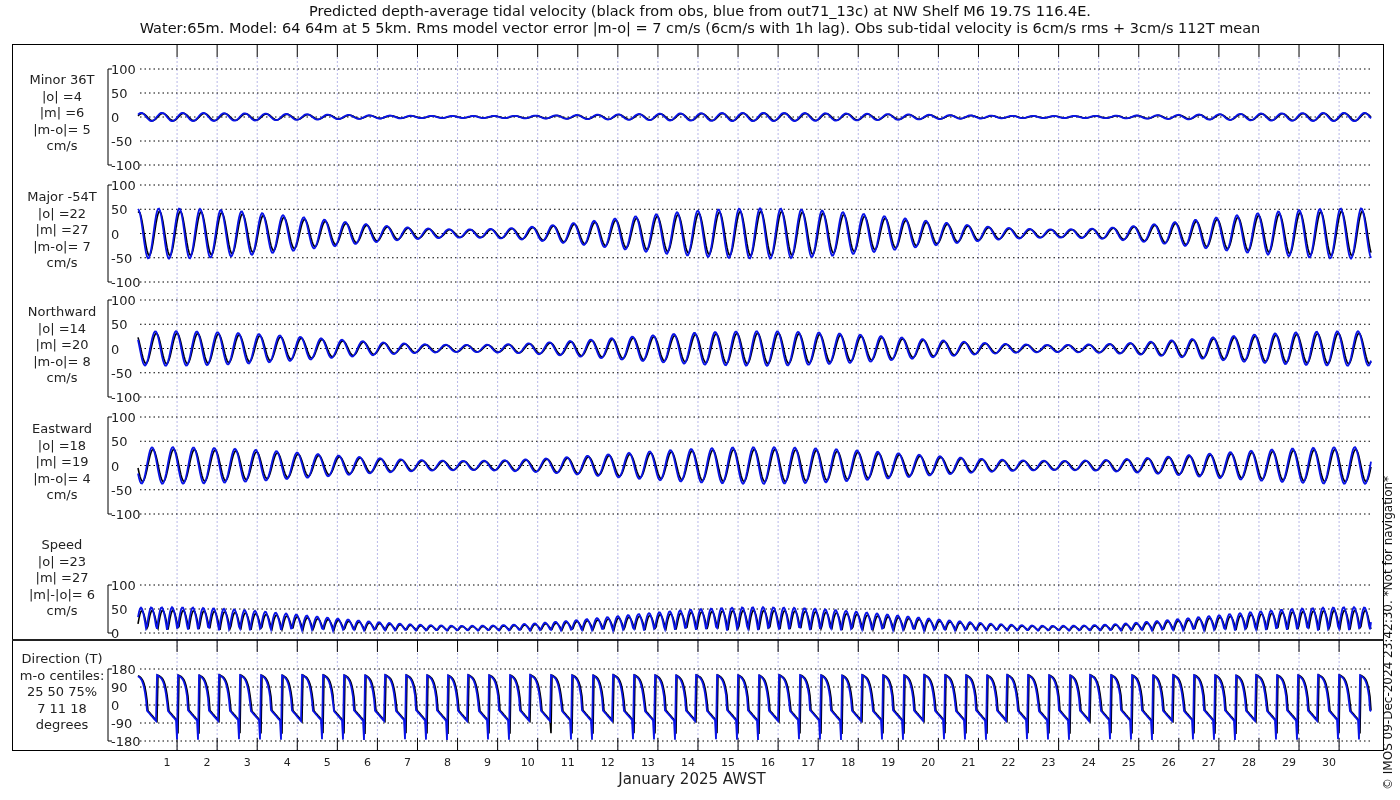 This screenshot has height=800, width=1400. Describe the element at coordinates (62, 196) in the screenshot. I see `panel-label: Major -54T` at that location.